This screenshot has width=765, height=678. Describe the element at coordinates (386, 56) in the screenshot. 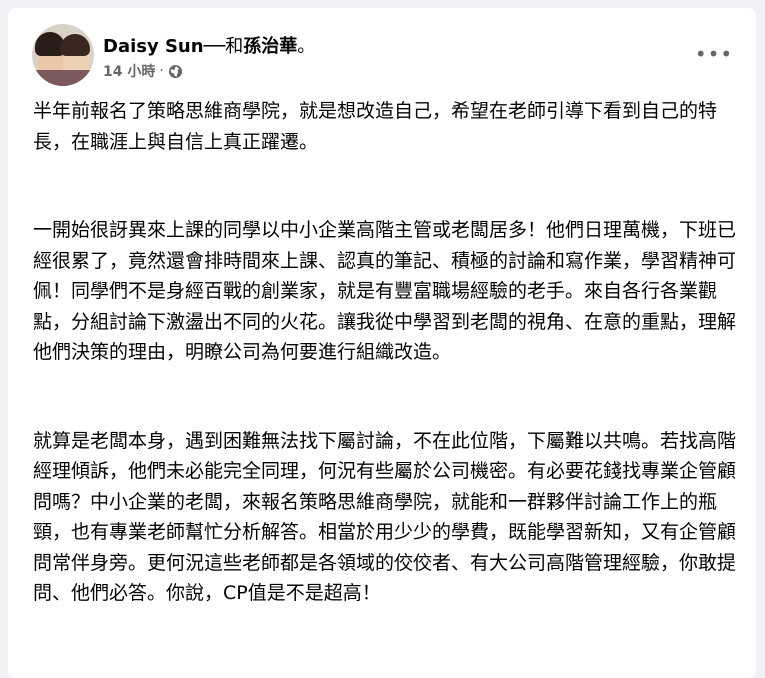

I see `post-header: Daisy Sun──和孫治華。 14 小時 · •••` at that location.